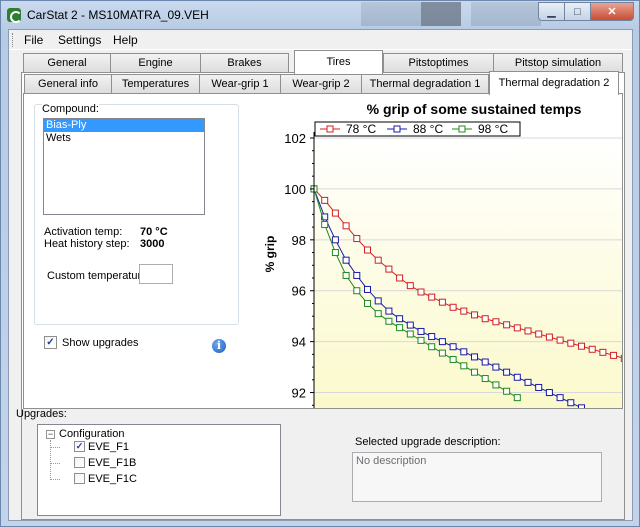 This screenshot has height=527, width=640. What do you see at coordinates (152, 244) in the screenshot?
I see `heat-history-value: 3000` at bounding box center [152, 244].